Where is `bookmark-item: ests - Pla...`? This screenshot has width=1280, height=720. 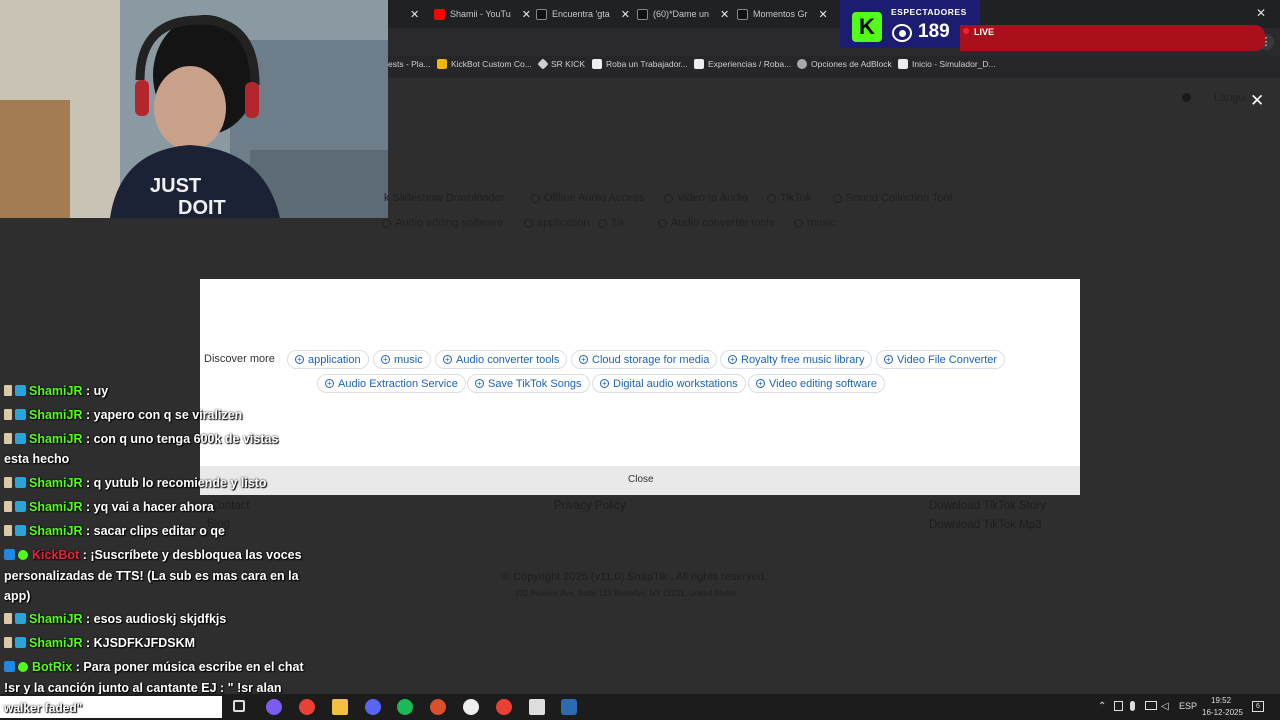
bookmark-item: ests - Pla... is located at coordinates (409, 64).